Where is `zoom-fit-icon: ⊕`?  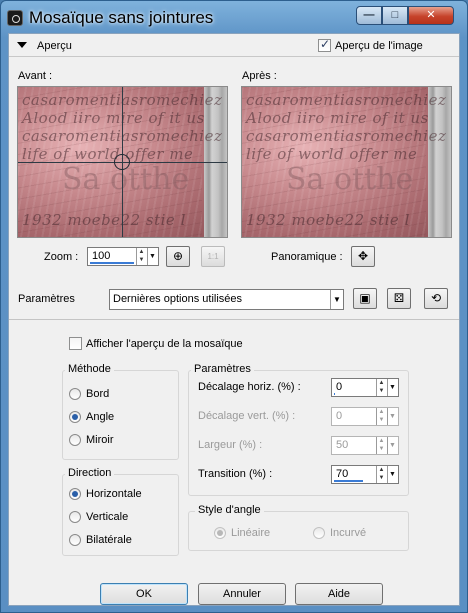 zoom-fit-icon: ⊕ is located at coordinates (178, 256).